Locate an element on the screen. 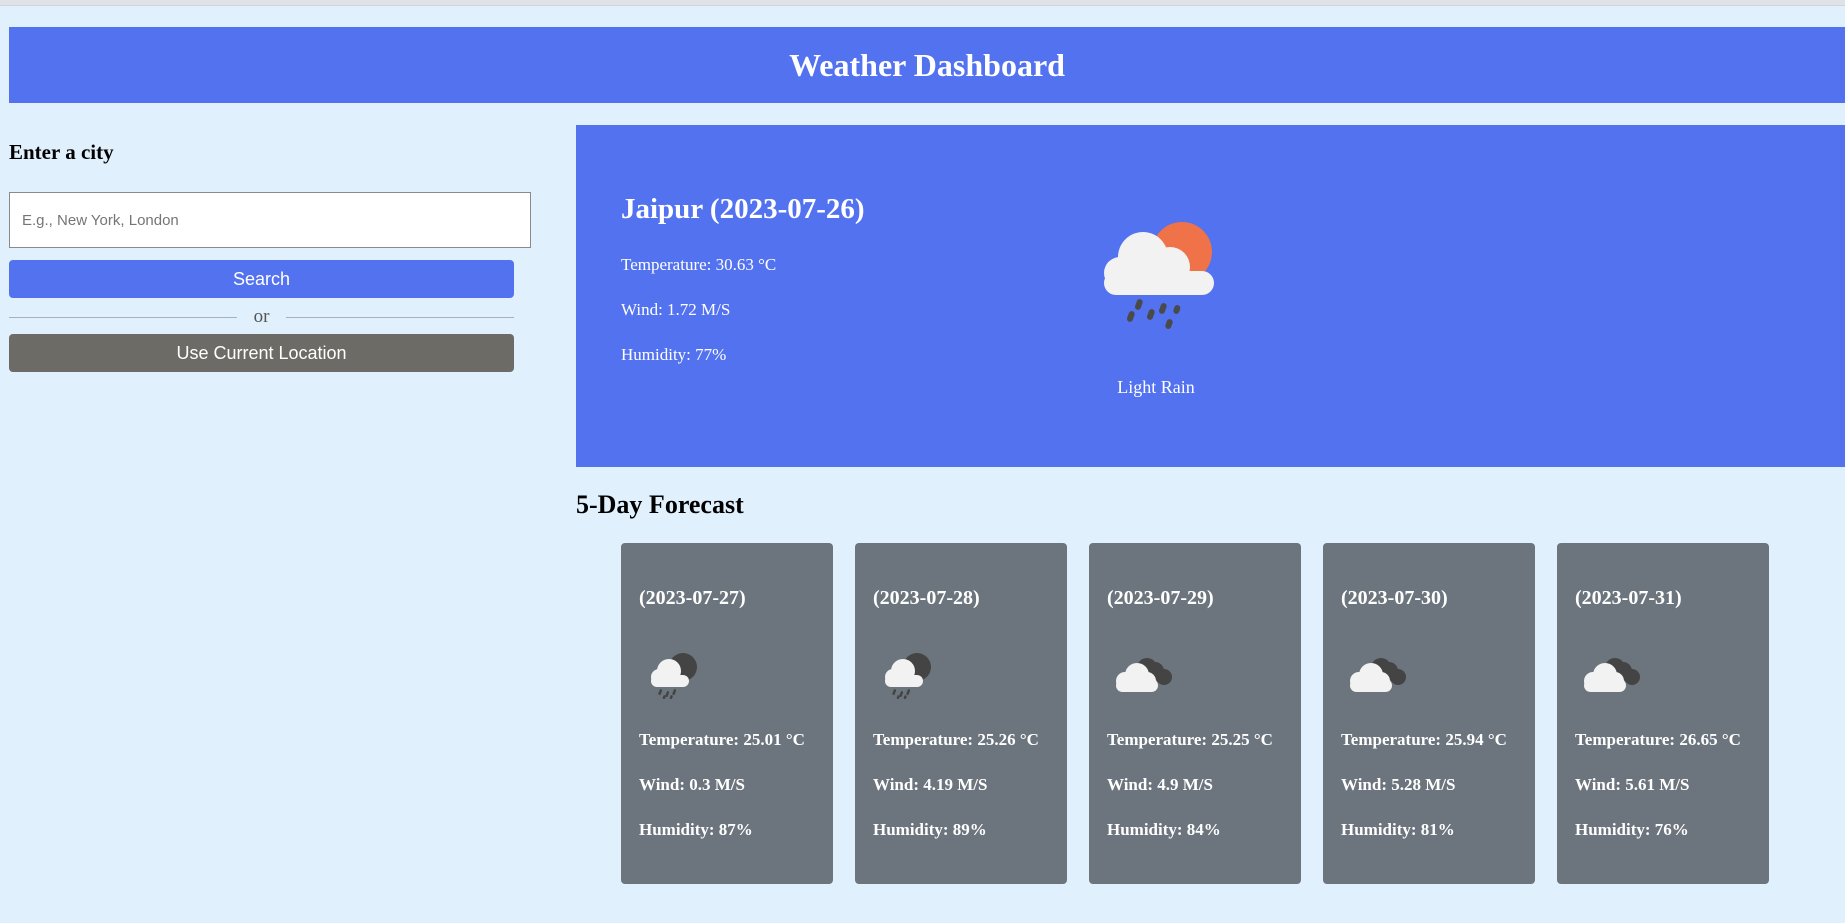 The height and width of the screenshot is (923, 1845). forecast-temperature: Temperature: 26.65 °C is located at coordinates (1658, 739).